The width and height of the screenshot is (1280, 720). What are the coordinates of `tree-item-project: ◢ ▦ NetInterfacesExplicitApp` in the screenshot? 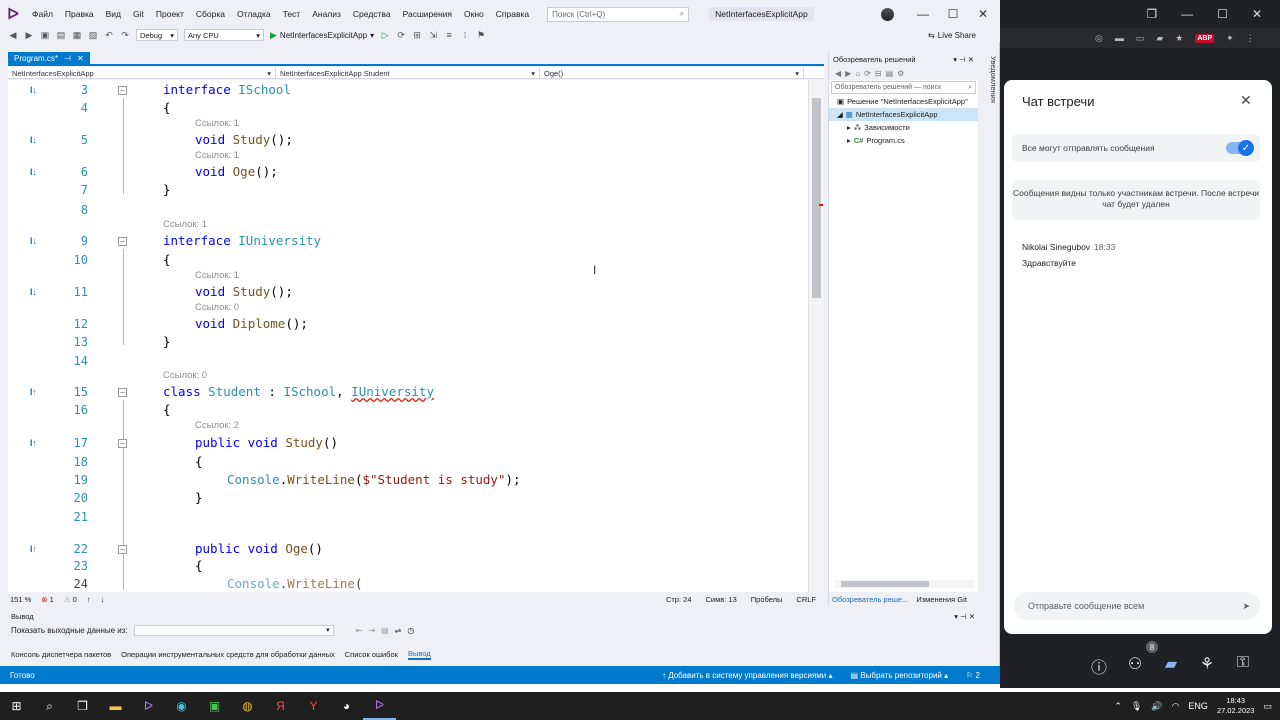 It's located at (903, 114).